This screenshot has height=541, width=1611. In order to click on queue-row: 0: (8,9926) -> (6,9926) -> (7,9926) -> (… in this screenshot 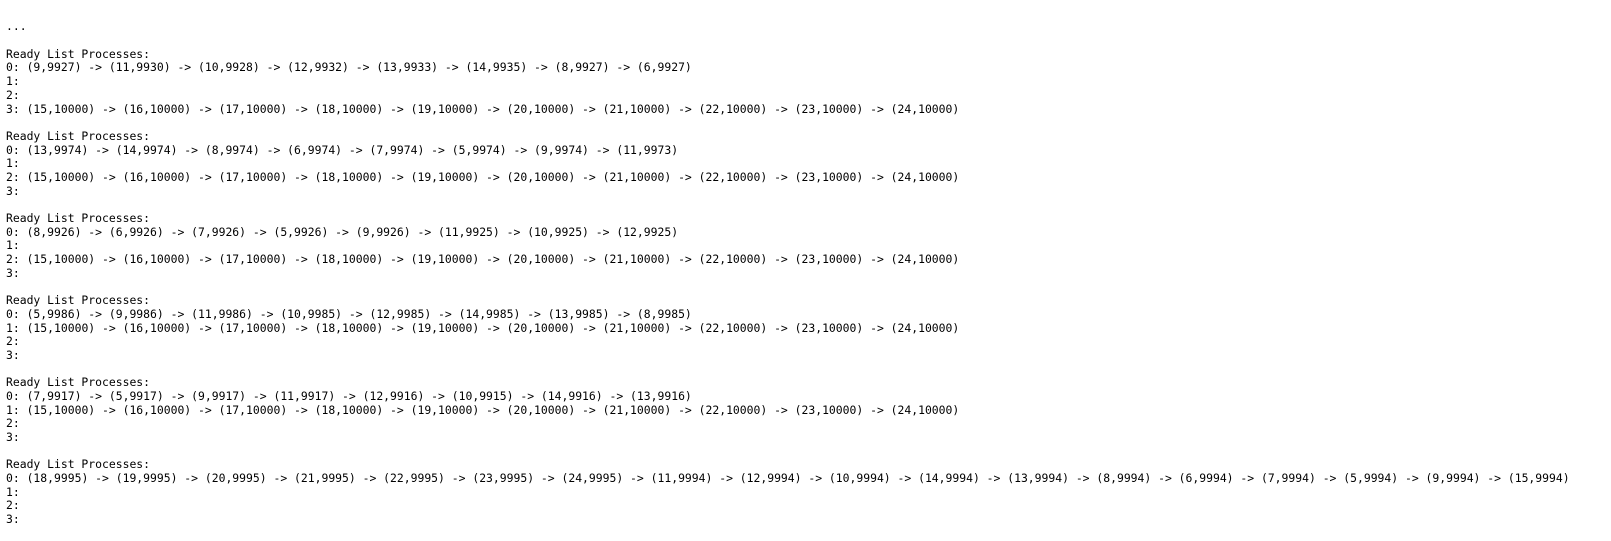, I will do `click(806, 232)`.